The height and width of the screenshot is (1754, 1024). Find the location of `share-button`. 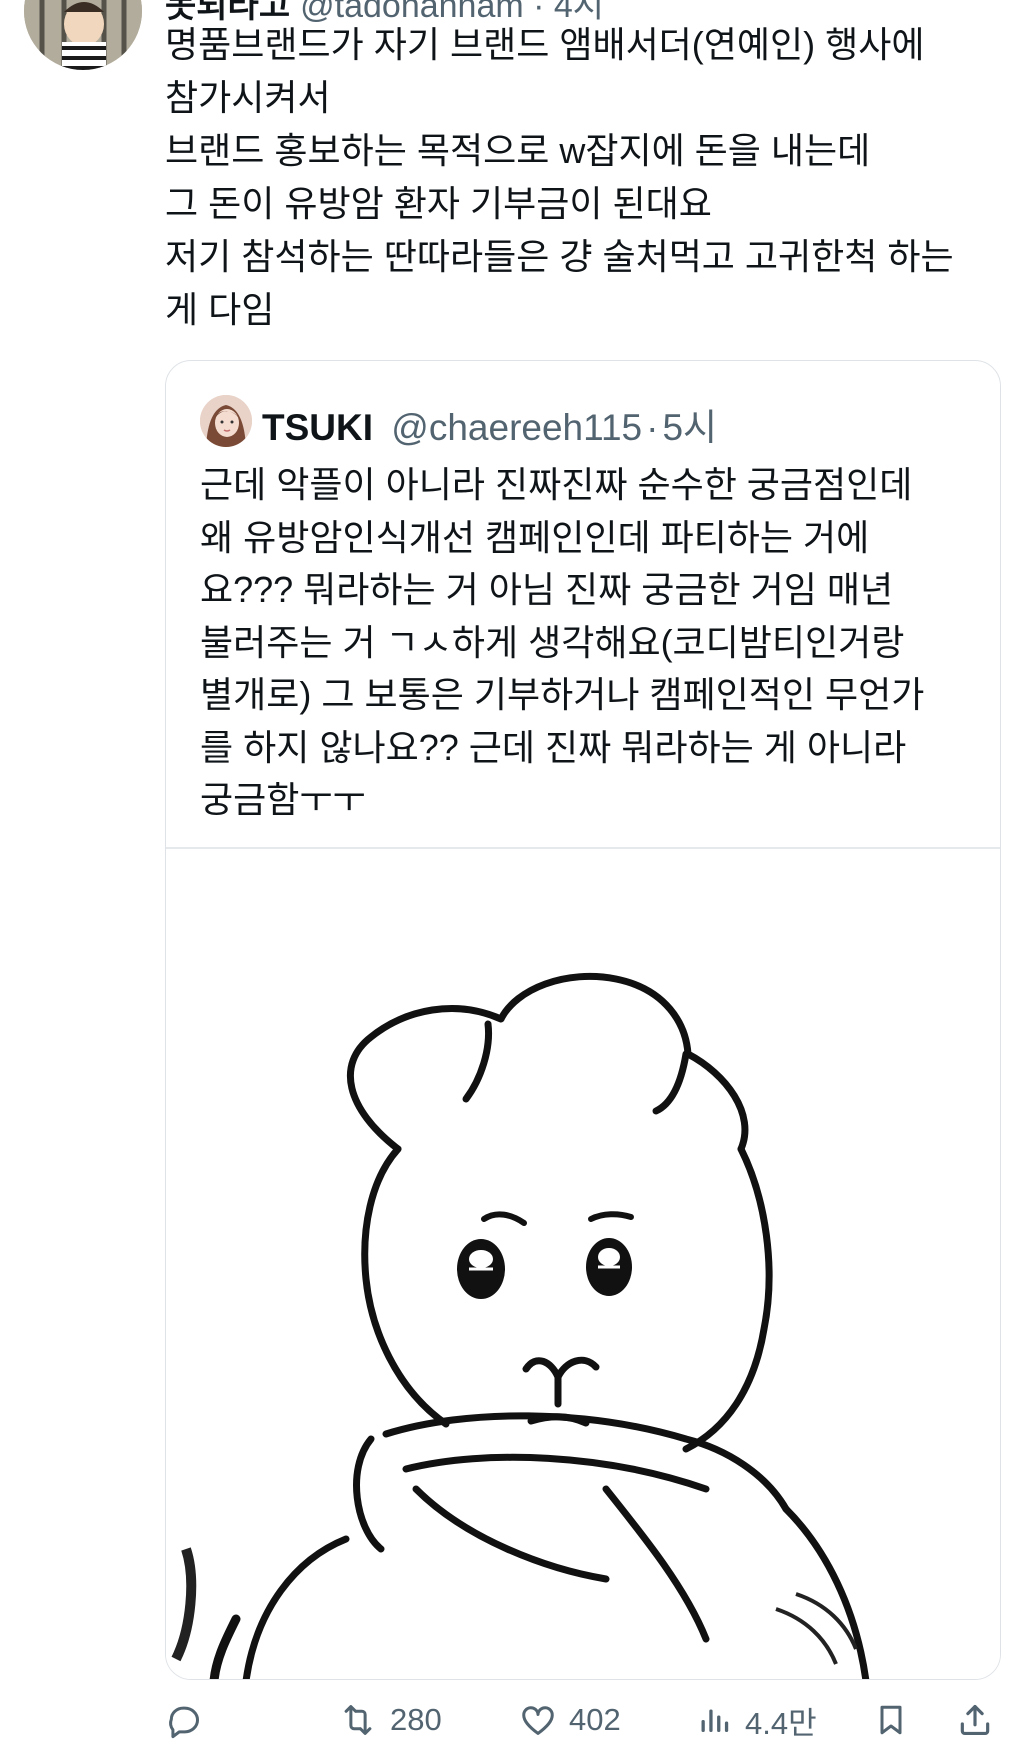

share-button is located at coordinates (975, 1720).